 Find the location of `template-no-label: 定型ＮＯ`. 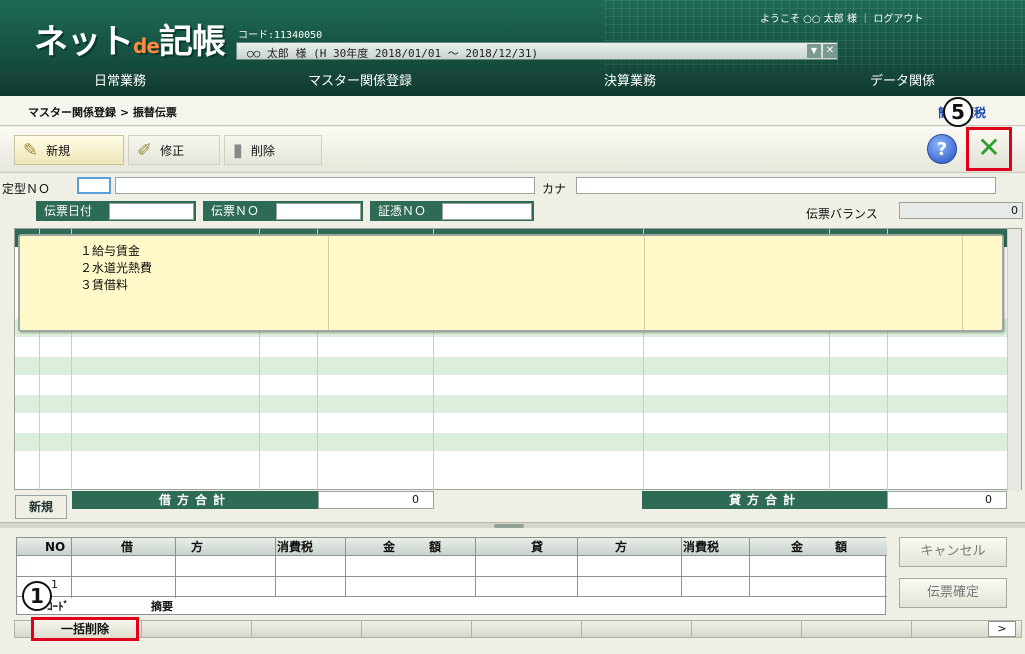

template-no-label: 定型ＮＯ is located at coordinates (26, 189).